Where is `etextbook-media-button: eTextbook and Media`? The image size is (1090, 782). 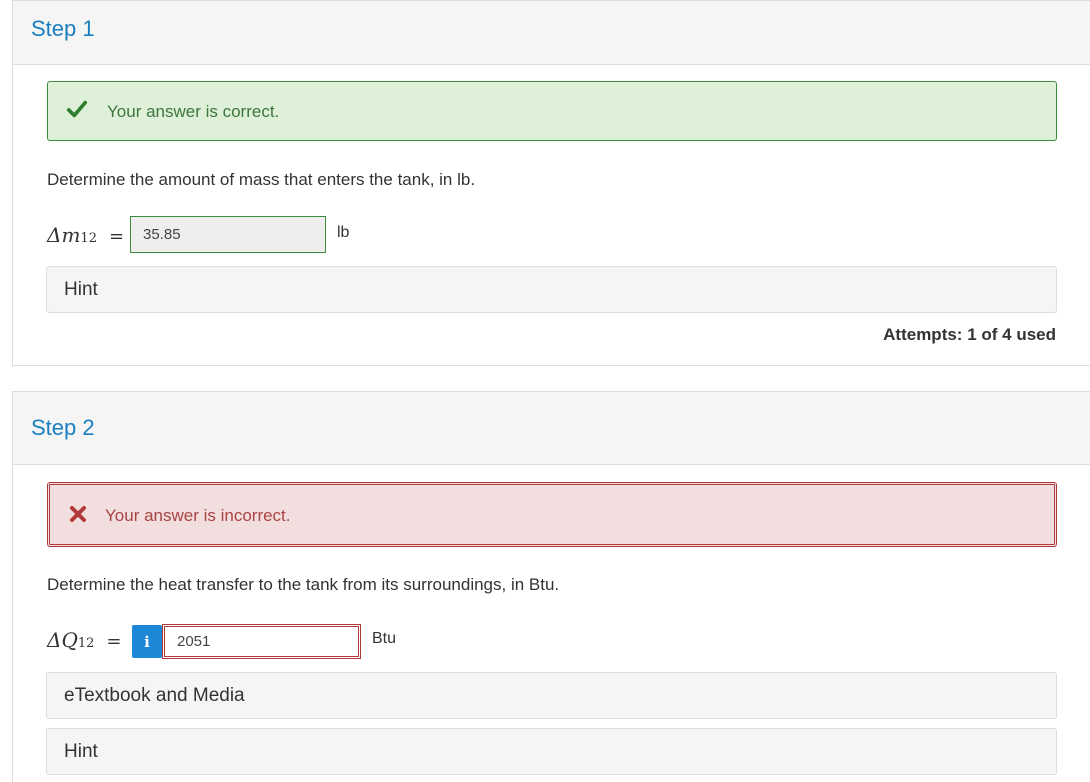 etextbook-media-button: eTextbook and Media is located at coordinates (551, 695).